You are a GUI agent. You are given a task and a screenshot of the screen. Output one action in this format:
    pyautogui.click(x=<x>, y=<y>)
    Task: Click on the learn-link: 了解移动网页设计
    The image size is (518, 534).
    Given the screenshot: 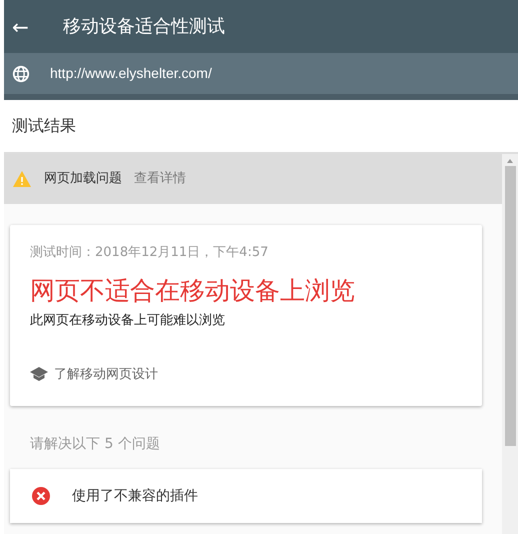 What is the action you would take?
    pyautogui.click(x=94, y=374)
    